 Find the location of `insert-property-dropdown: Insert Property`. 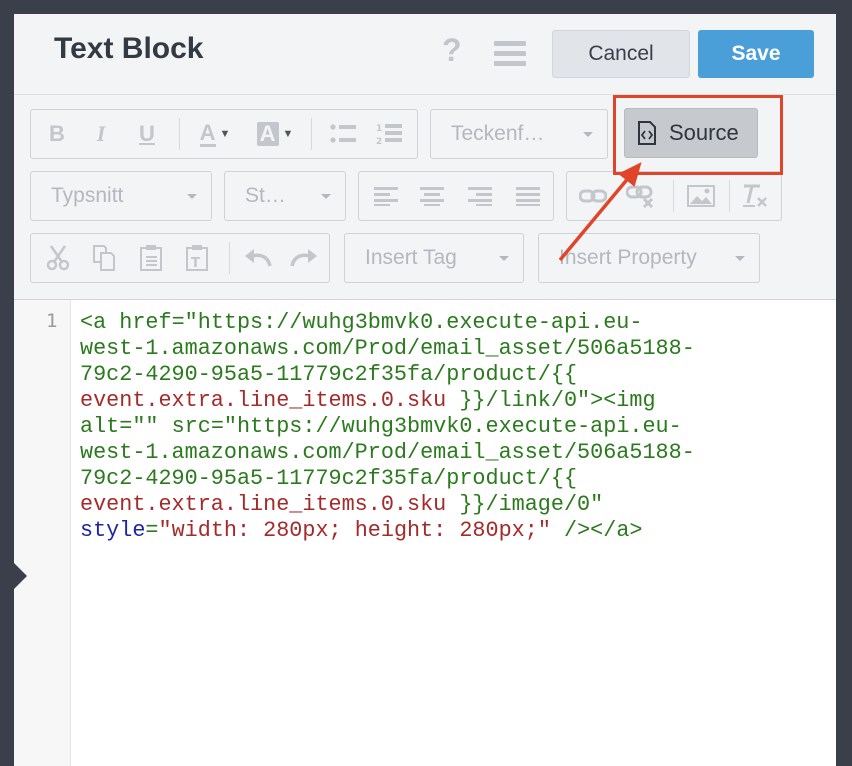

insert-property-dropdown: Insert Property is located at coordinates (649, 258).